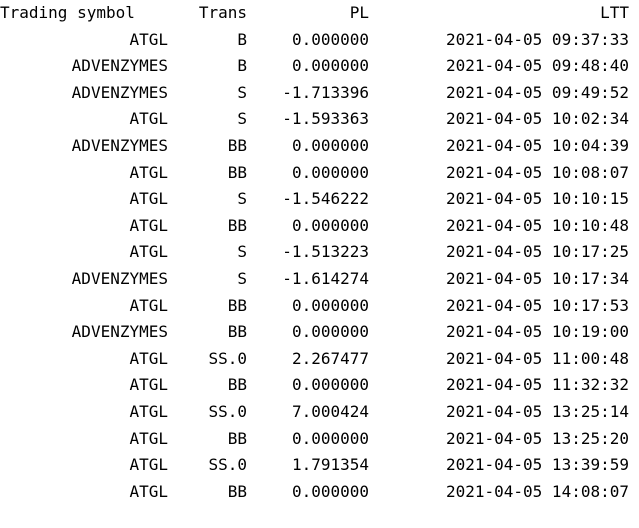 The image size is (639, 528). What do you see at coordinates (537, 252) in the screenshot?
I see `cell-ltt: 2021-04-05 10:17:25` at bounding box center [537, 252].